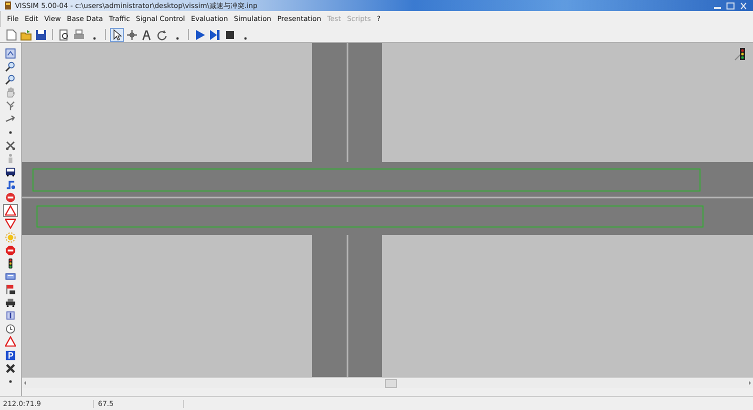 Image resolution: width=753 pixels, height=410 pixels. I want to click on branch-icon, so click(10, 106).